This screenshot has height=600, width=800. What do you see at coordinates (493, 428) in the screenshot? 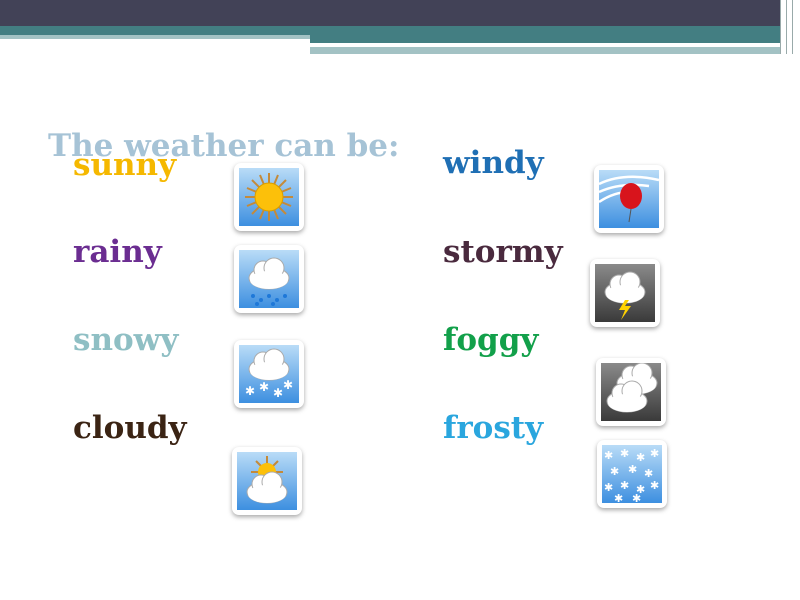
I see `word-frosty: frosty` at bounding box center [493, 428].